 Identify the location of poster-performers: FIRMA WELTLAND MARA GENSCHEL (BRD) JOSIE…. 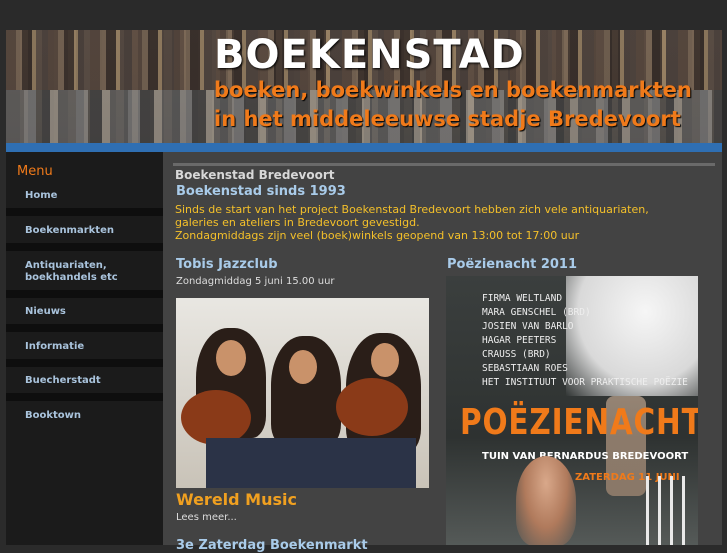
(585, 341).